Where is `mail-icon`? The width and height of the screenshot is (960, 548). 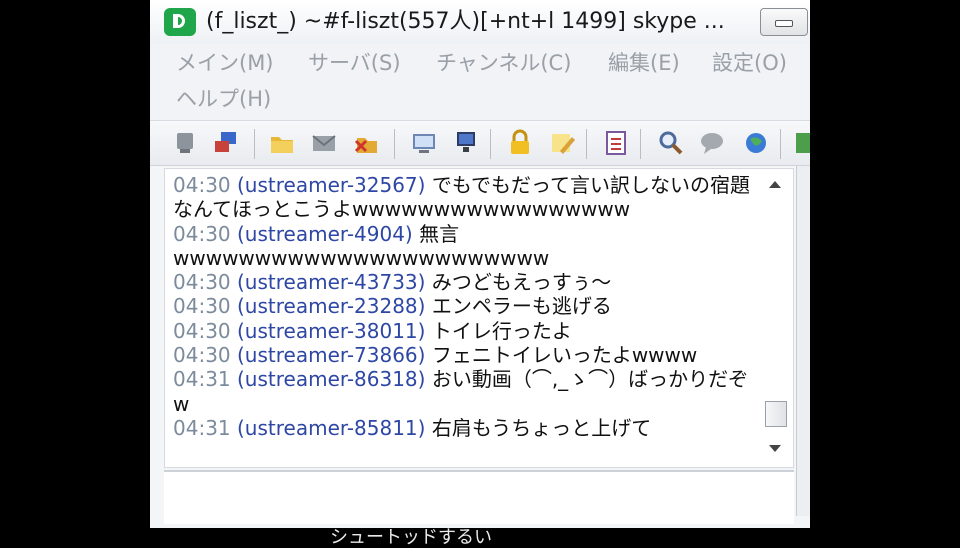 mail-icon is located at coordinates (324, 143).